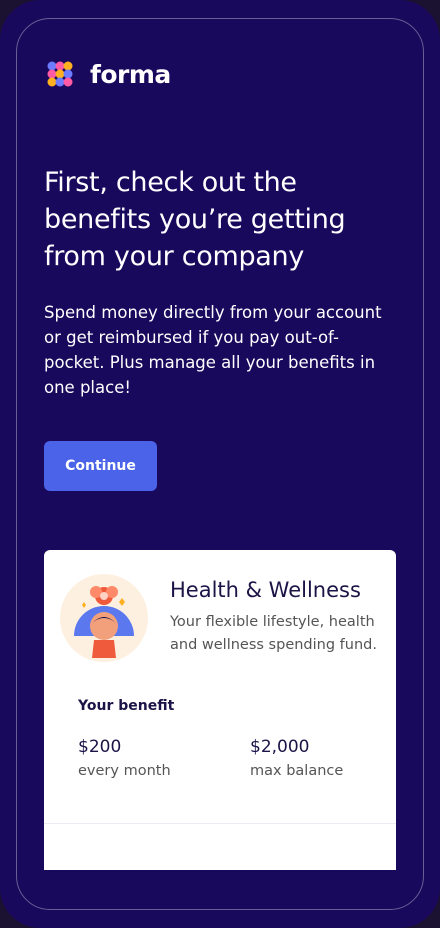  I want to click on benefit-section-label: Your benefit, so click(126, 706).